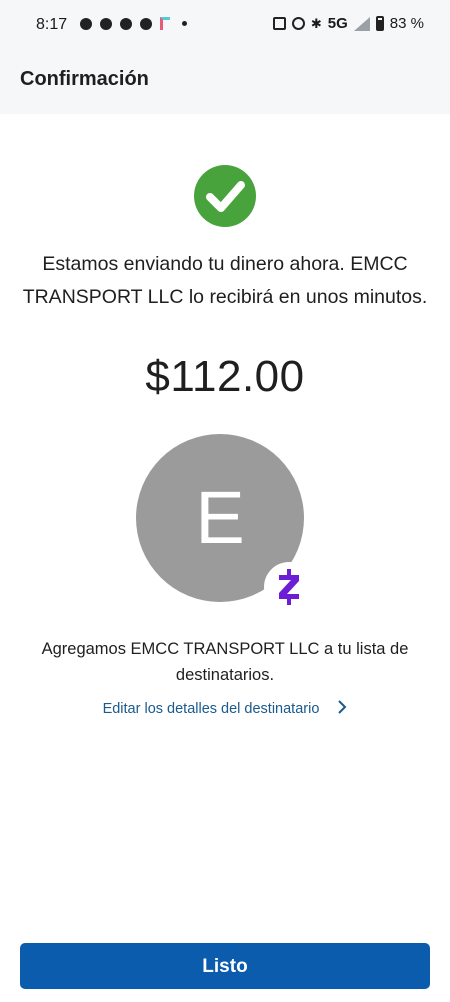 This screenshot has width=450, height=1002. I want to click on edit-recipient-link: Editar los detalles del destinatario, so click(225, 709).